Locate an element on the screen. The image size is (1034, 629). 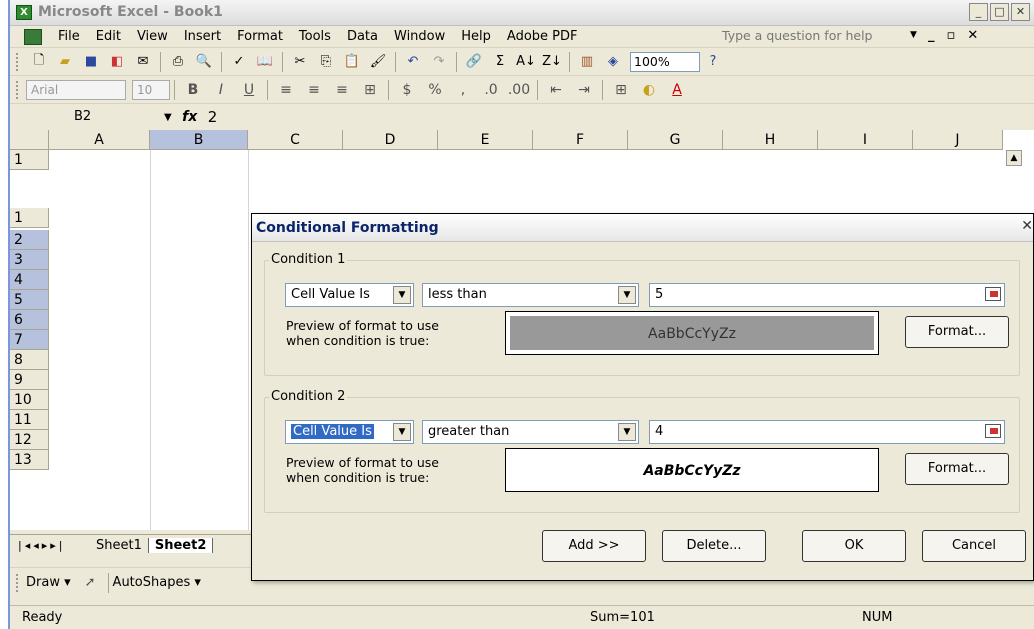
italic-icon: I is located at coordinates (221, 90).